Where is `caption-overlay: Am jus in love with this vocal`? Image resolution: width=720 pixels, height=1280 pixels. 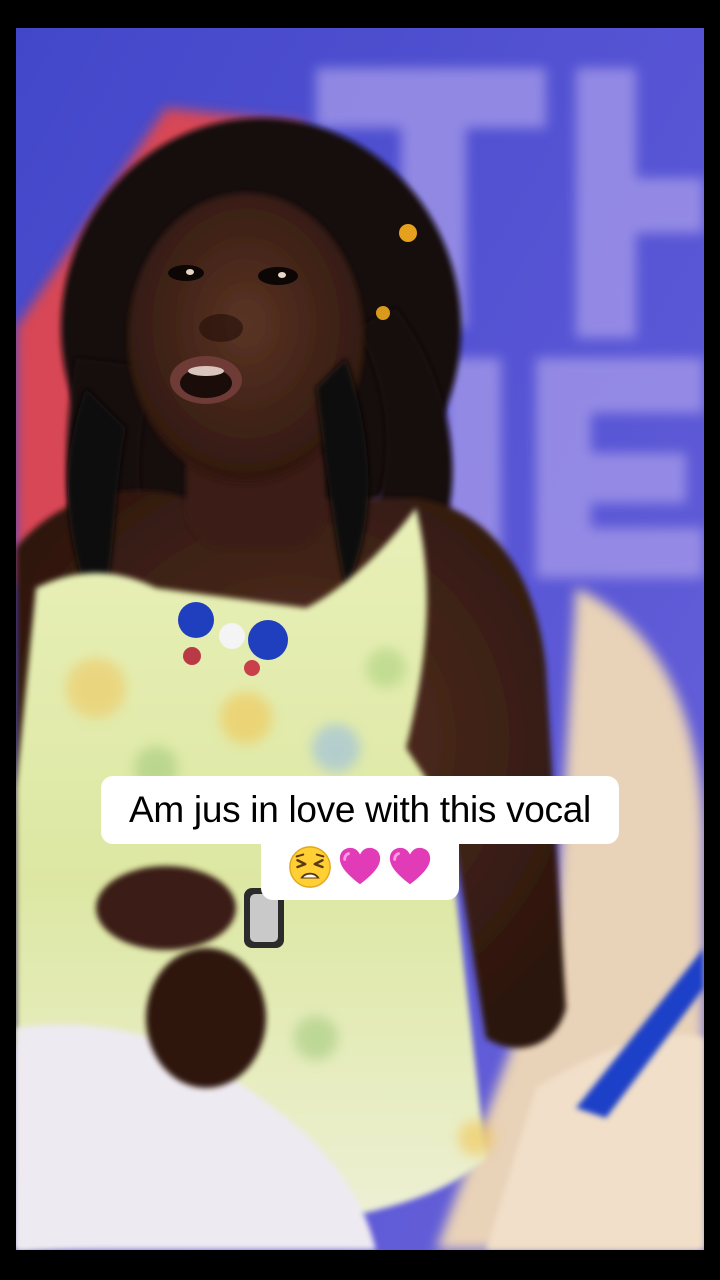
caption-overlay: Am jus in love with this vocal is located at coordinates (360, 838).